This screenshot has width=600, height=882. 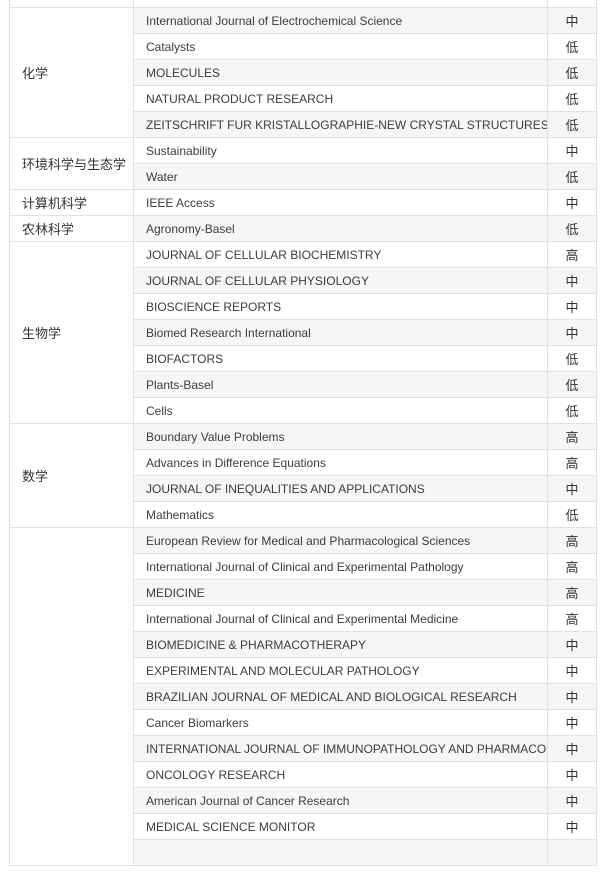 What do you see at coordinates (340, 98) in the screenshot?
I see `journal-name-cell: NATURAL PRODUCT RESEARCH` at bounding box center [340, 98].